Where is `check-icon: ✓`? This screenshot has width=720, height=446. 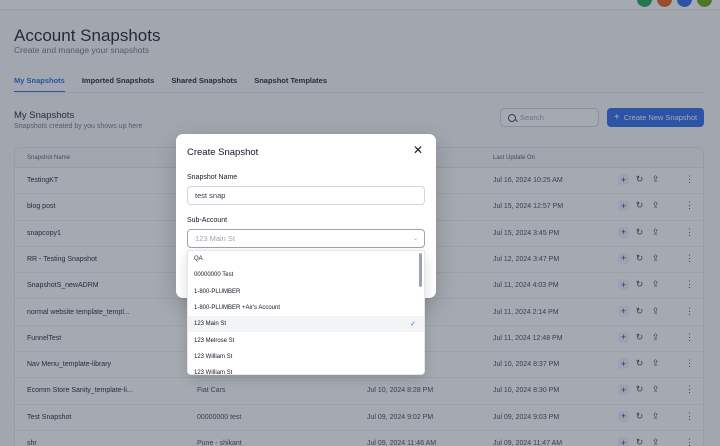 check-icon: ✓ is located at coordinates (413, 325).